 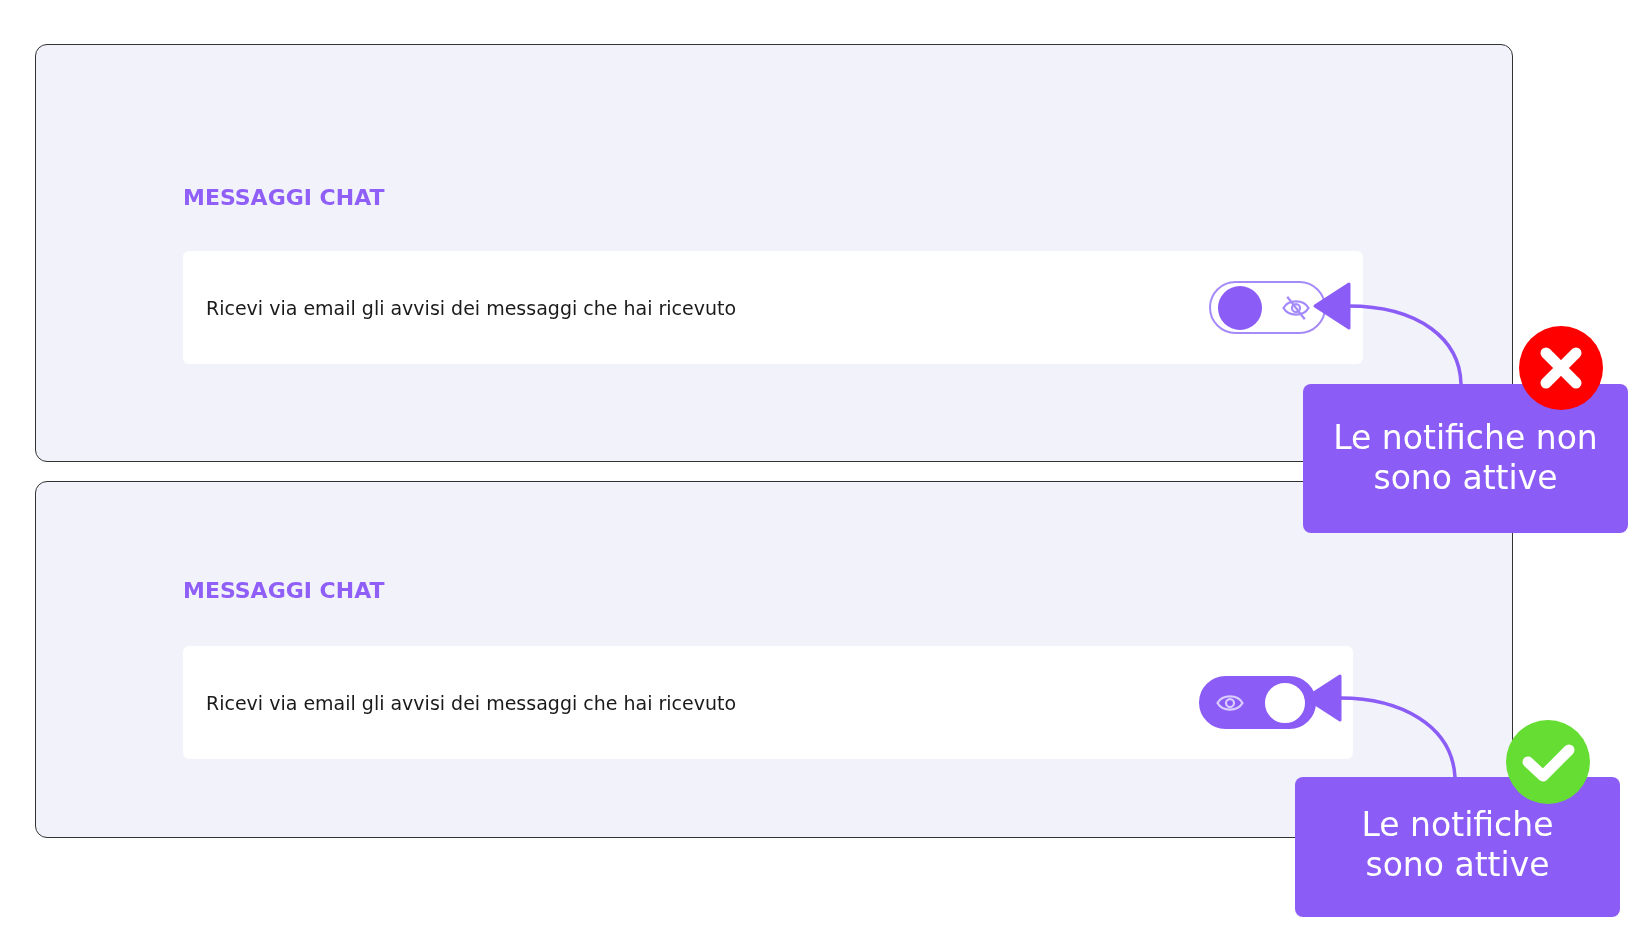 What do you see at coordinates (1457, 845) in the screenshot?
I see `callout-text: Le notifiche sono attive` at bounding box center [1457, 845].